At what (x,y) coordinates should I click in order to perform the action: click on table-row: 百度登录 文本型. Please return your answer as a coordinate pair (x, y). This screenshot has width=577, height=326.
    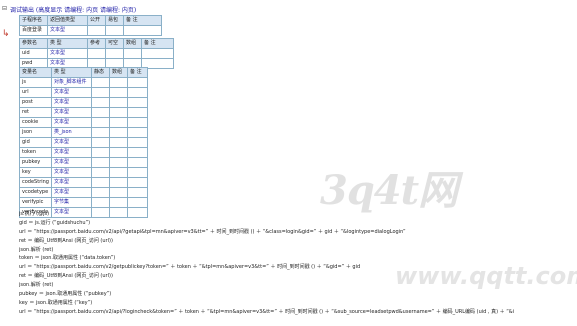
    Looking at the image, I should click on (90, 30).